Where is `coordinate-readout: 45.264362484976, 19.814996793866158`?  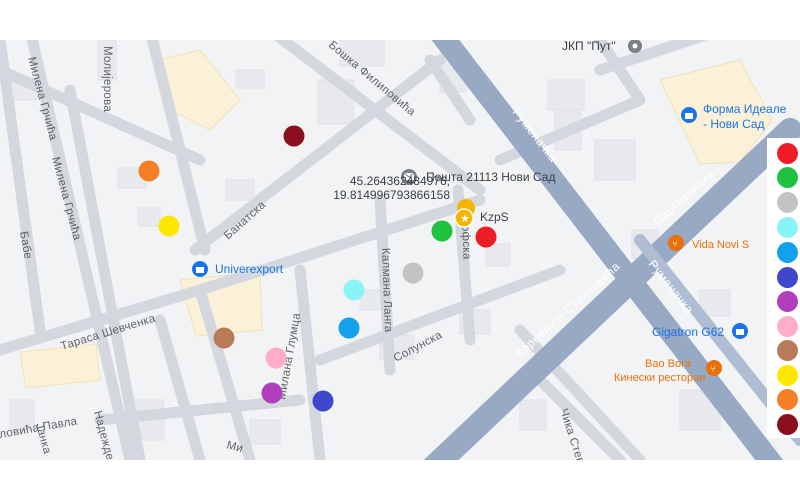
coordinate-readout: 45.264362484976, 19.814996793866158 is located at coordinates (384, 188).